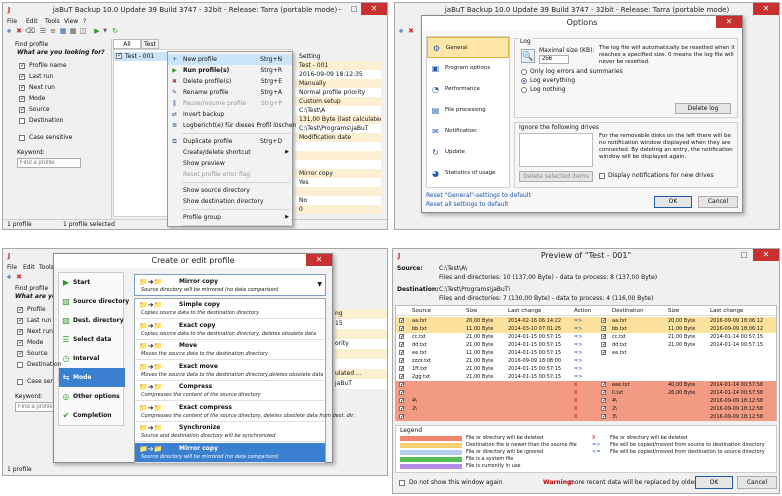  What do you see at coordinates (230, 228) in the screenshot?
I see `context-item-profile-properties: ⚙Profile propertiesStrg+E` at bounding box center [230, 228].